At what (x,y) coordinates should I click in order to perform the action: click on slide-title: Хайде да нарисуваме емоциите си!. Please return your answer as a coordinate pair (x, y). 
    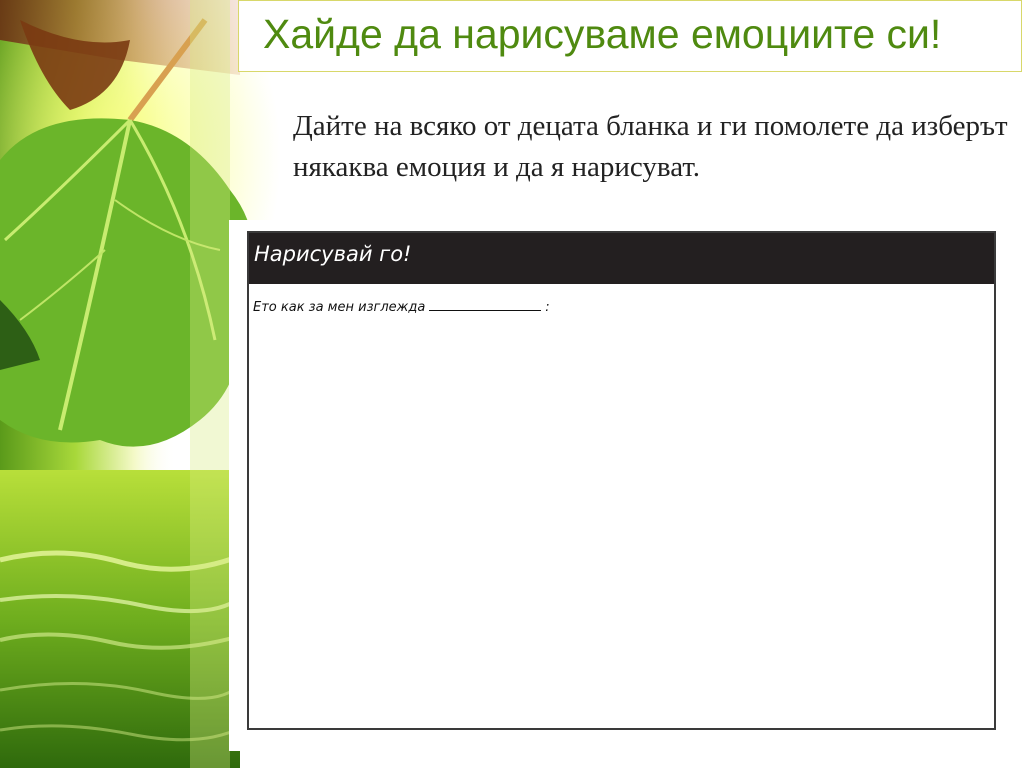
    Looking at the image, I should click on (602, 34).